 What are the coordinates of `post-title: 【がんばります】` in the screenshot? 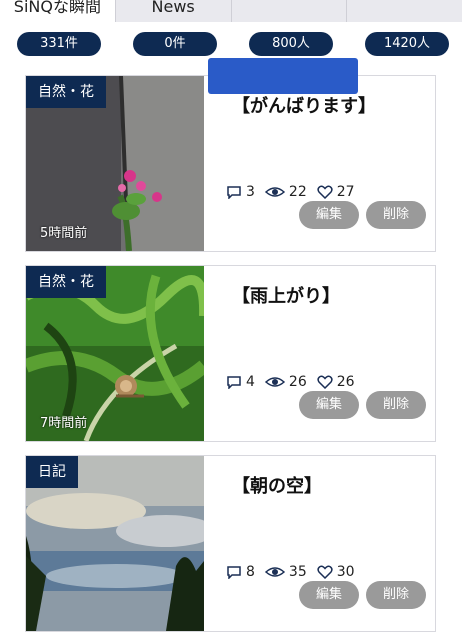 It's located at (304, 106).